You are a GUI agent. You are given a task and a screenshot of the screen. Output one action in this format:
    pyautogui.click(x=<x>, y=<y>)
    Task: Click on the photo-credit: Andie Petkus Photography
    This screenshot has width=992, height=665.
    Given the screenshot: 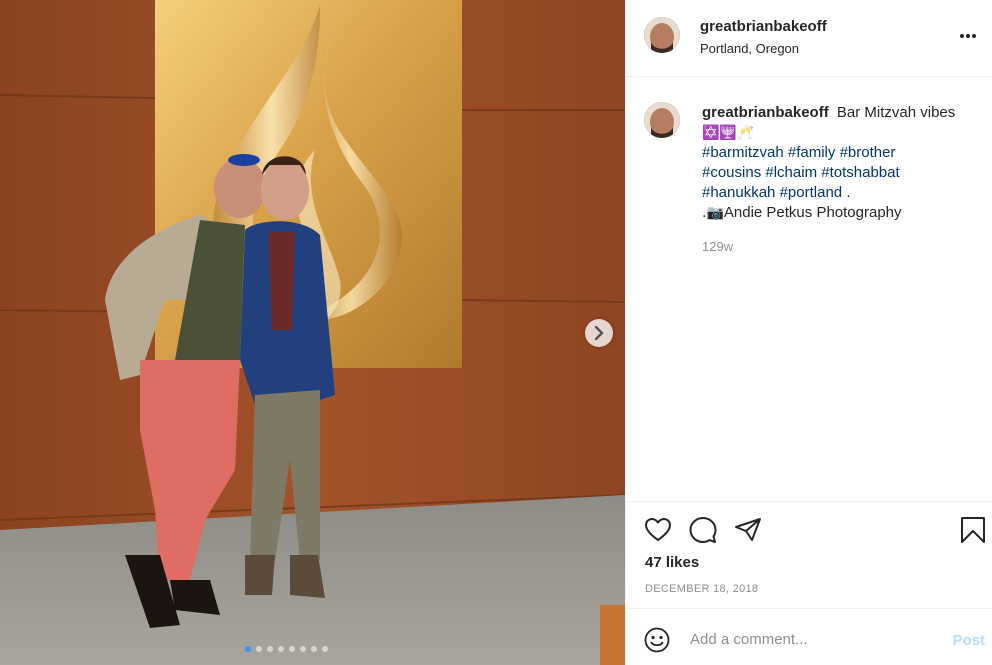 What is the action you would take?
    pyautogui.click(x=812, y=212)
    